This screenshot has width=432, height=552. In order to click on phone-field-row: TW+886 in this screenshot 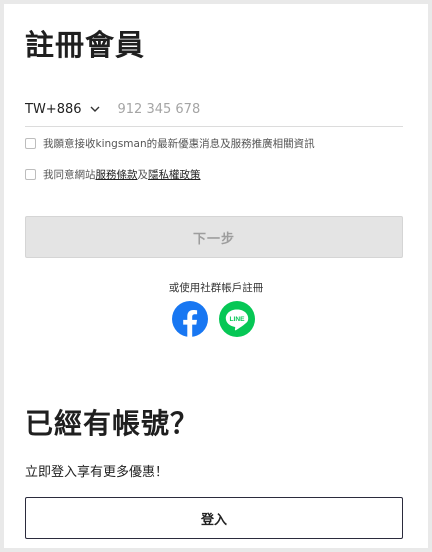, I will do `click(214, 109)`.